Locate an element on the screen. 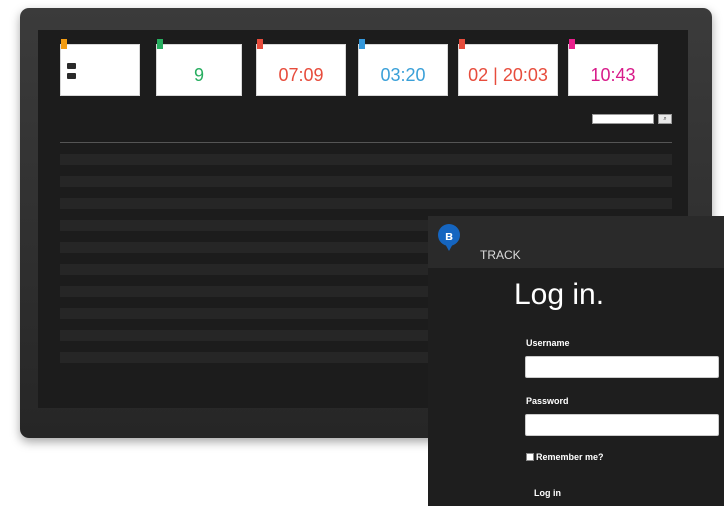 The height and width of the screenshot is (506, 724). password-input is located at coordinates (622, 425).